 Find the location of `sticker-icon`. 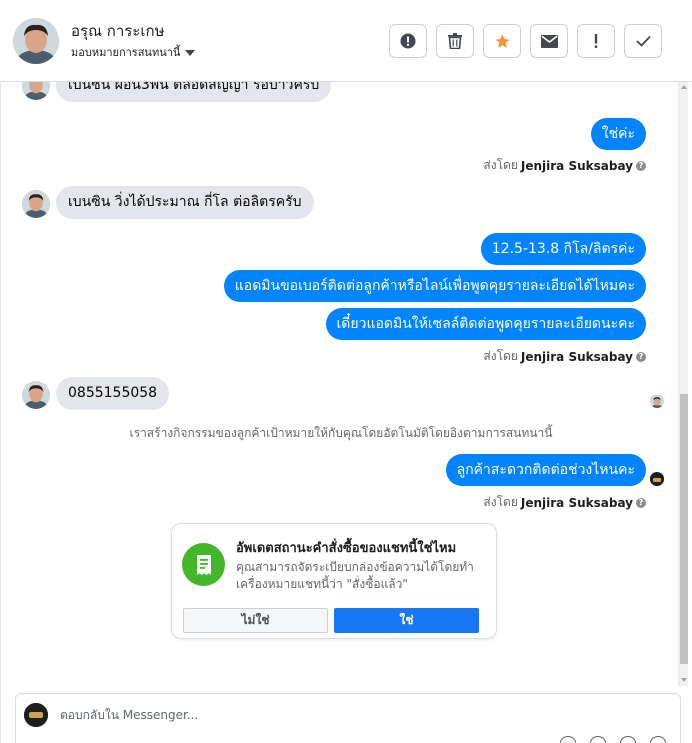

sticker-icon is located at coordinates (658, 739).